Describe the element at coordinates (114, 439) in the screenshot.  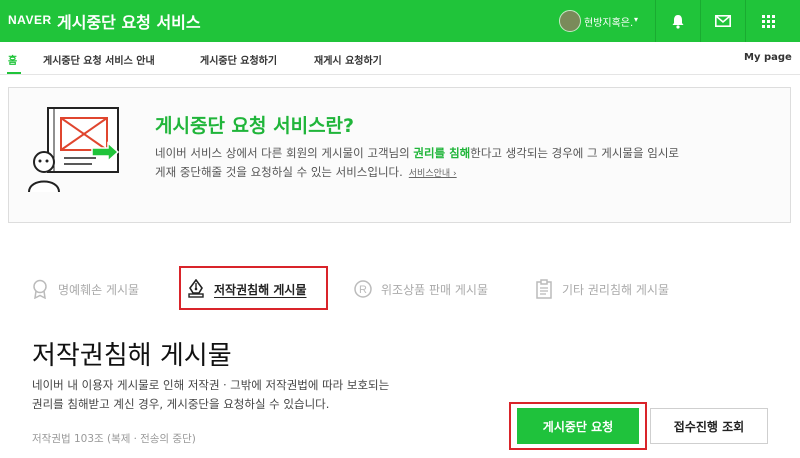
I see `law-reference: 저작권법 103조 (복제ㆍ전송의 중단)` at that location.